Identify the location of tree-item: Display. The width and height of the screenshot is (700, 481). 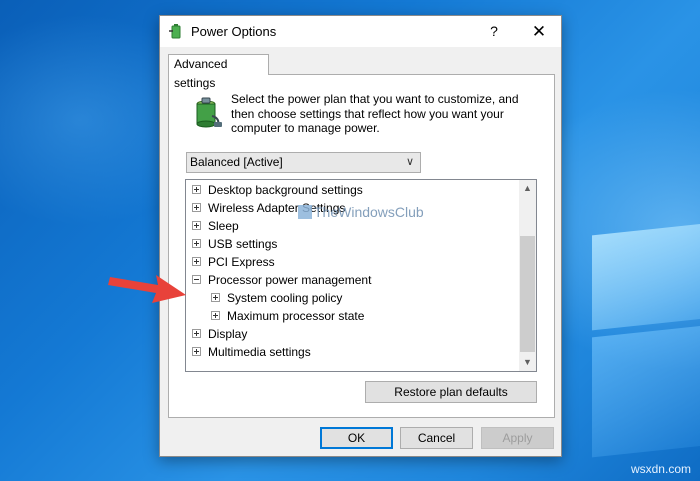
(219, 334).